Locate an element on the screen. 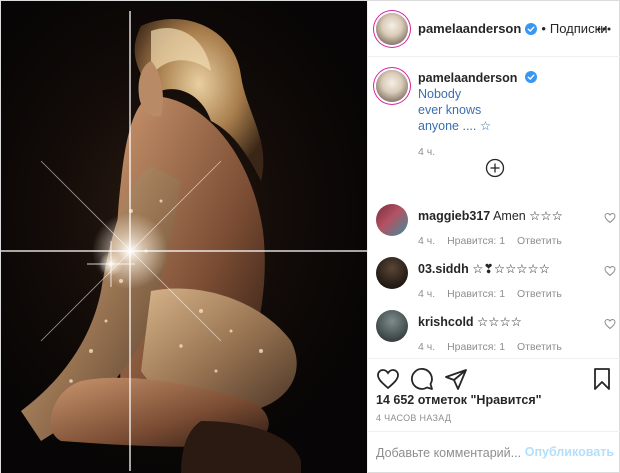 This screenshot has height=473, width=620. likes-count: 14 652 отметок "Нравится" is located at coordinates (459, 400).